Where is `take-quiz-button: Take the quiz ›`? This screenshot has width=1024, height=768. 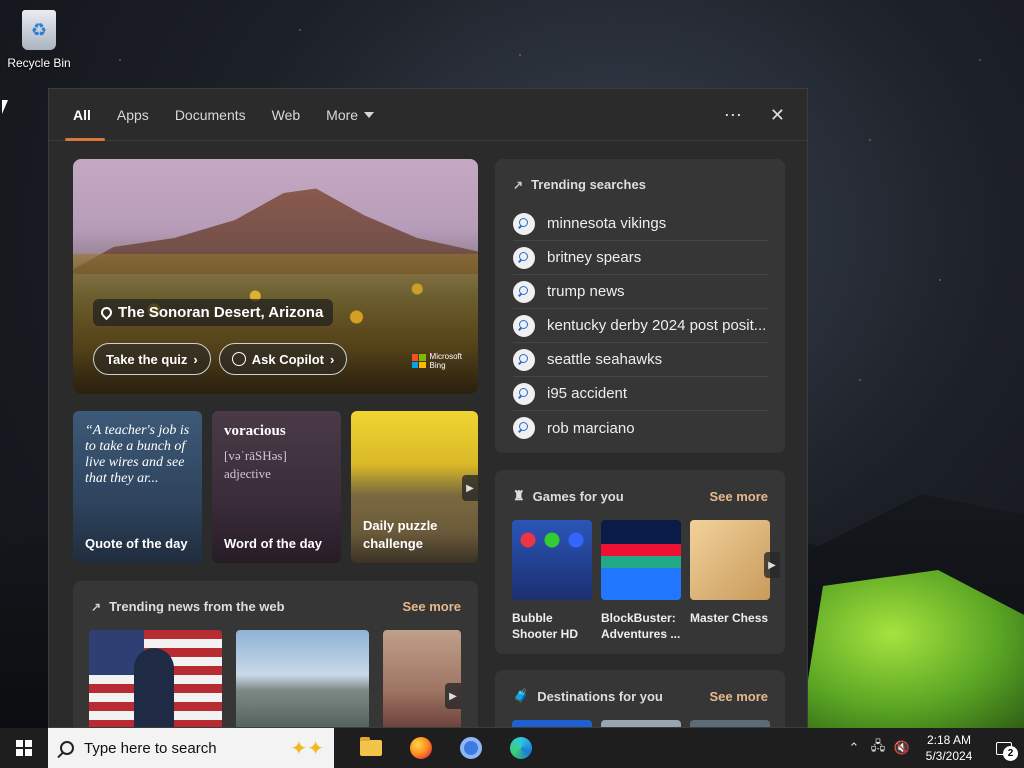 take-quiz-button: Take the quiz › is located at coordinates (152, 359).